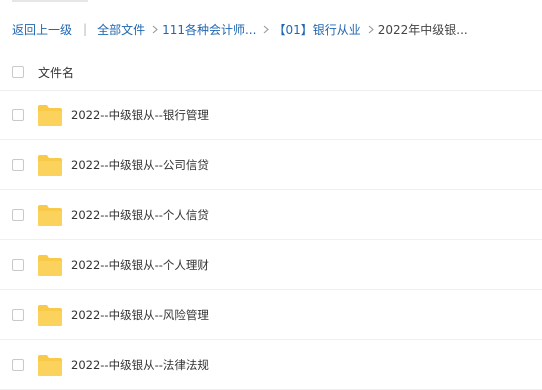  What do you see at coordinates (140, 365) in the screenshot?
I see `file-name: 2022--中级银从--法律法规` at bounding box center [140, 365].